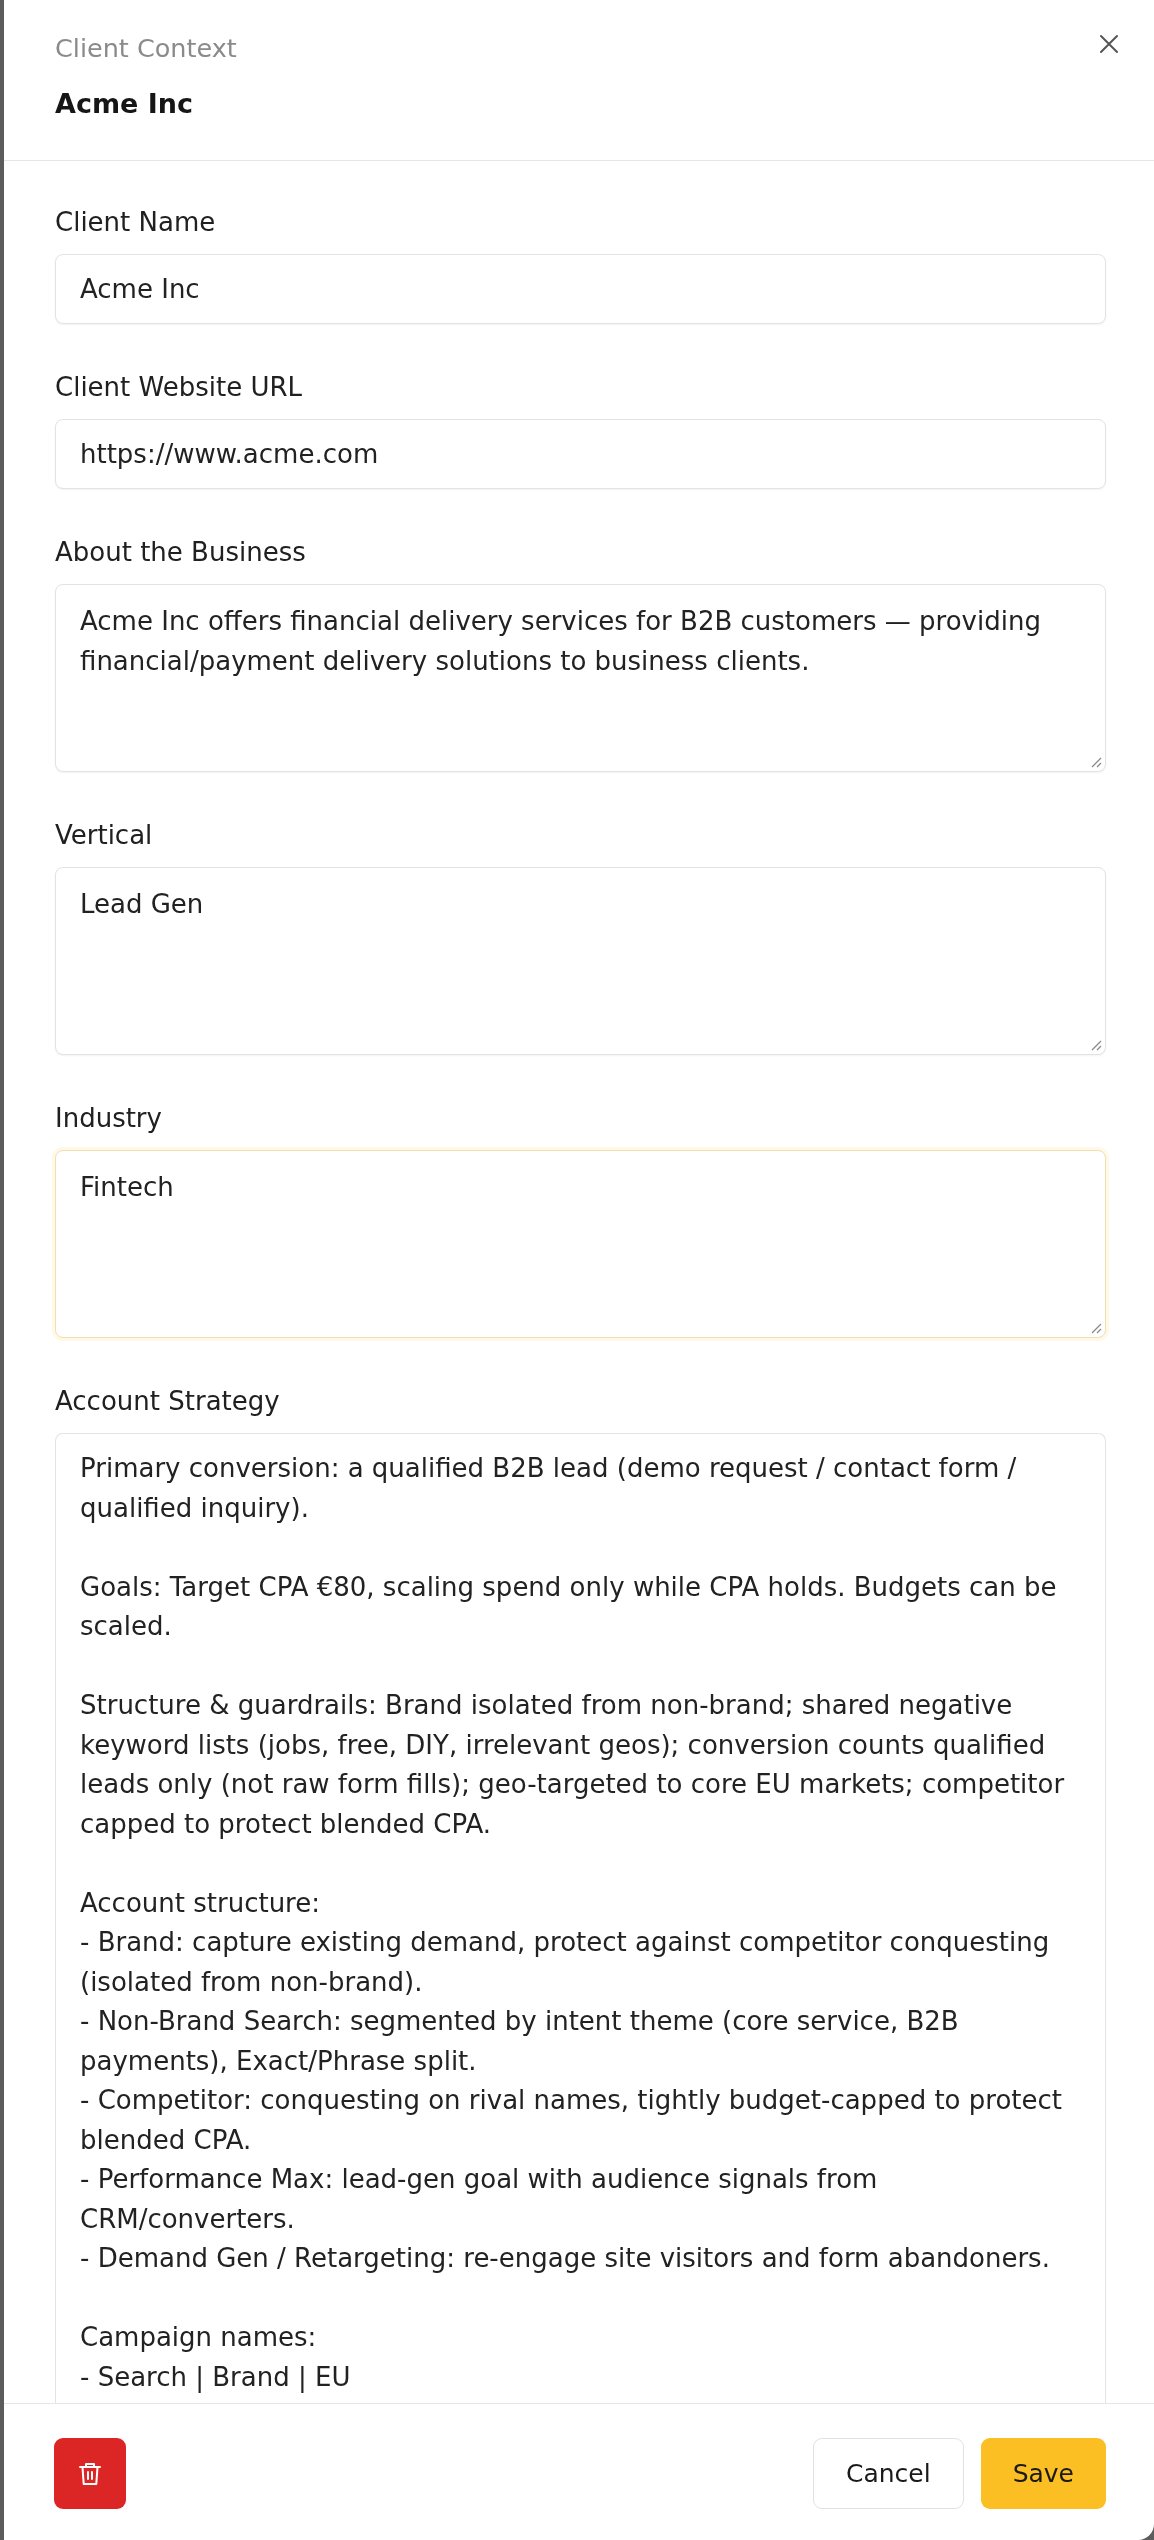 The height and width of the screenshot is (2540, 1154). I want to click on text-input: https://www.acme.com, so click(580, 454).